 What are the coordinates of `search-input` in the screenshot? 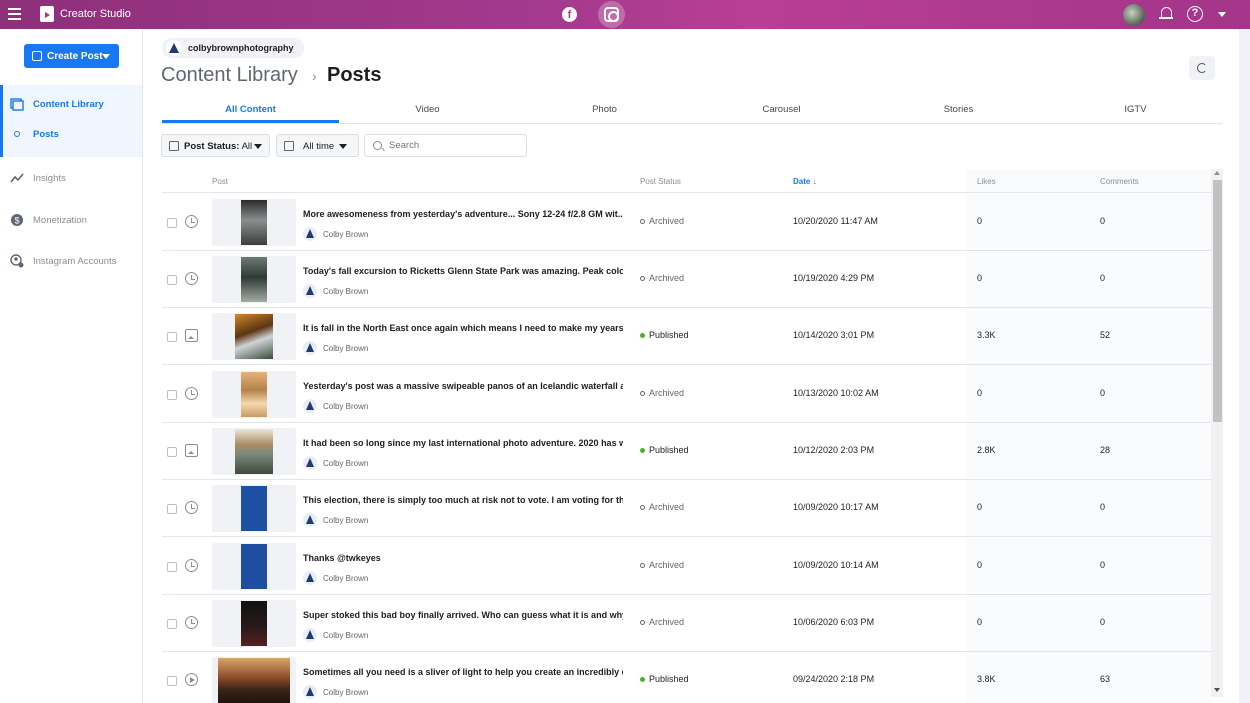 It's located at (454, 145).